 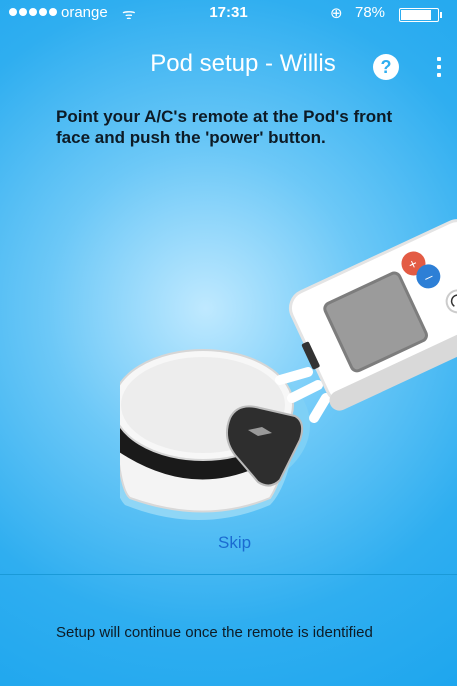 What do you see at coordinates (228, 574) in the screenshot?
I see `divider` at bounding box center [228, 574].